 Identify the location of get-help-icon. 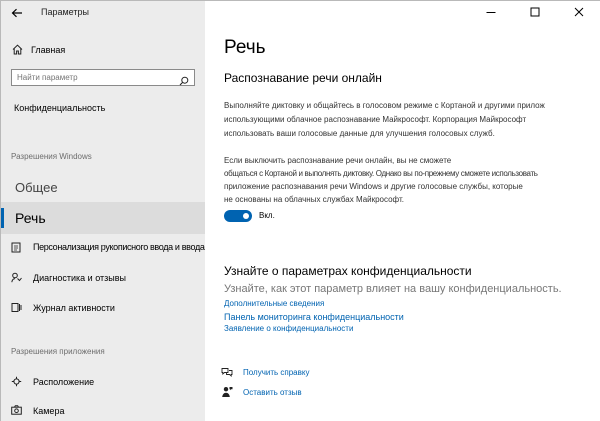
(227, 372).